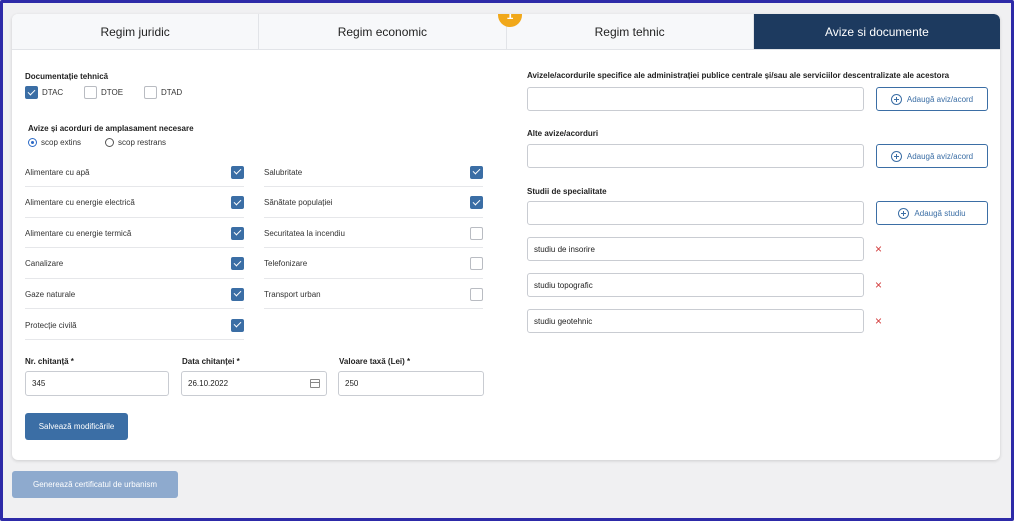 The width and height of the screenshot is (1014, 521). Describe the element at coordinates (283, 172) in the screenshot. I see `aviz-right-label: Salubritate` at that location.